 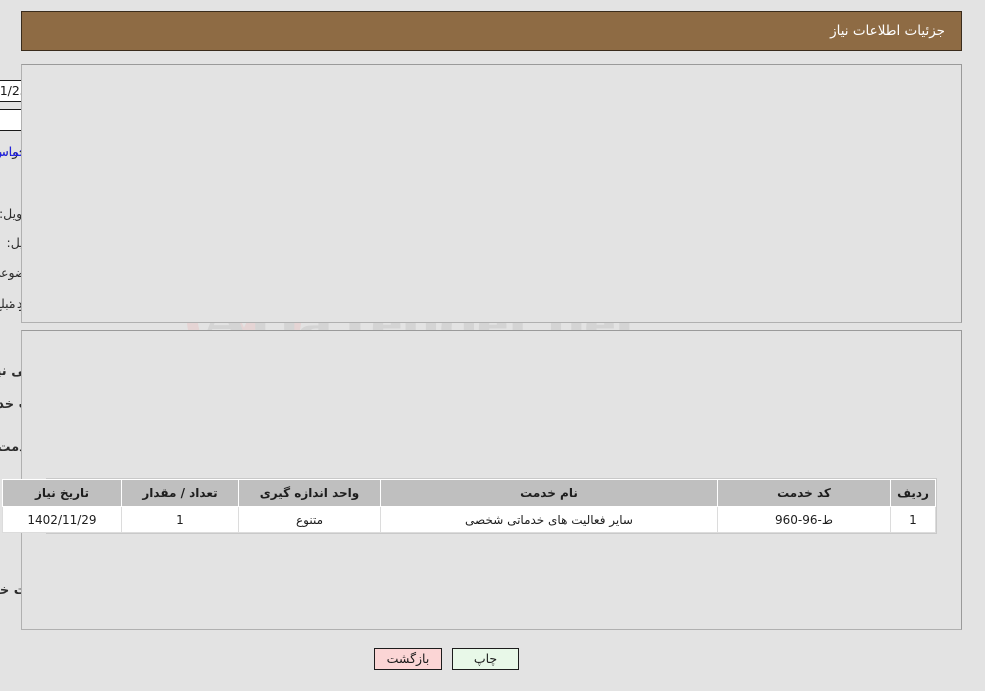 I want to click on col-header-name: نام خدمت, so click(x=550, y=493).